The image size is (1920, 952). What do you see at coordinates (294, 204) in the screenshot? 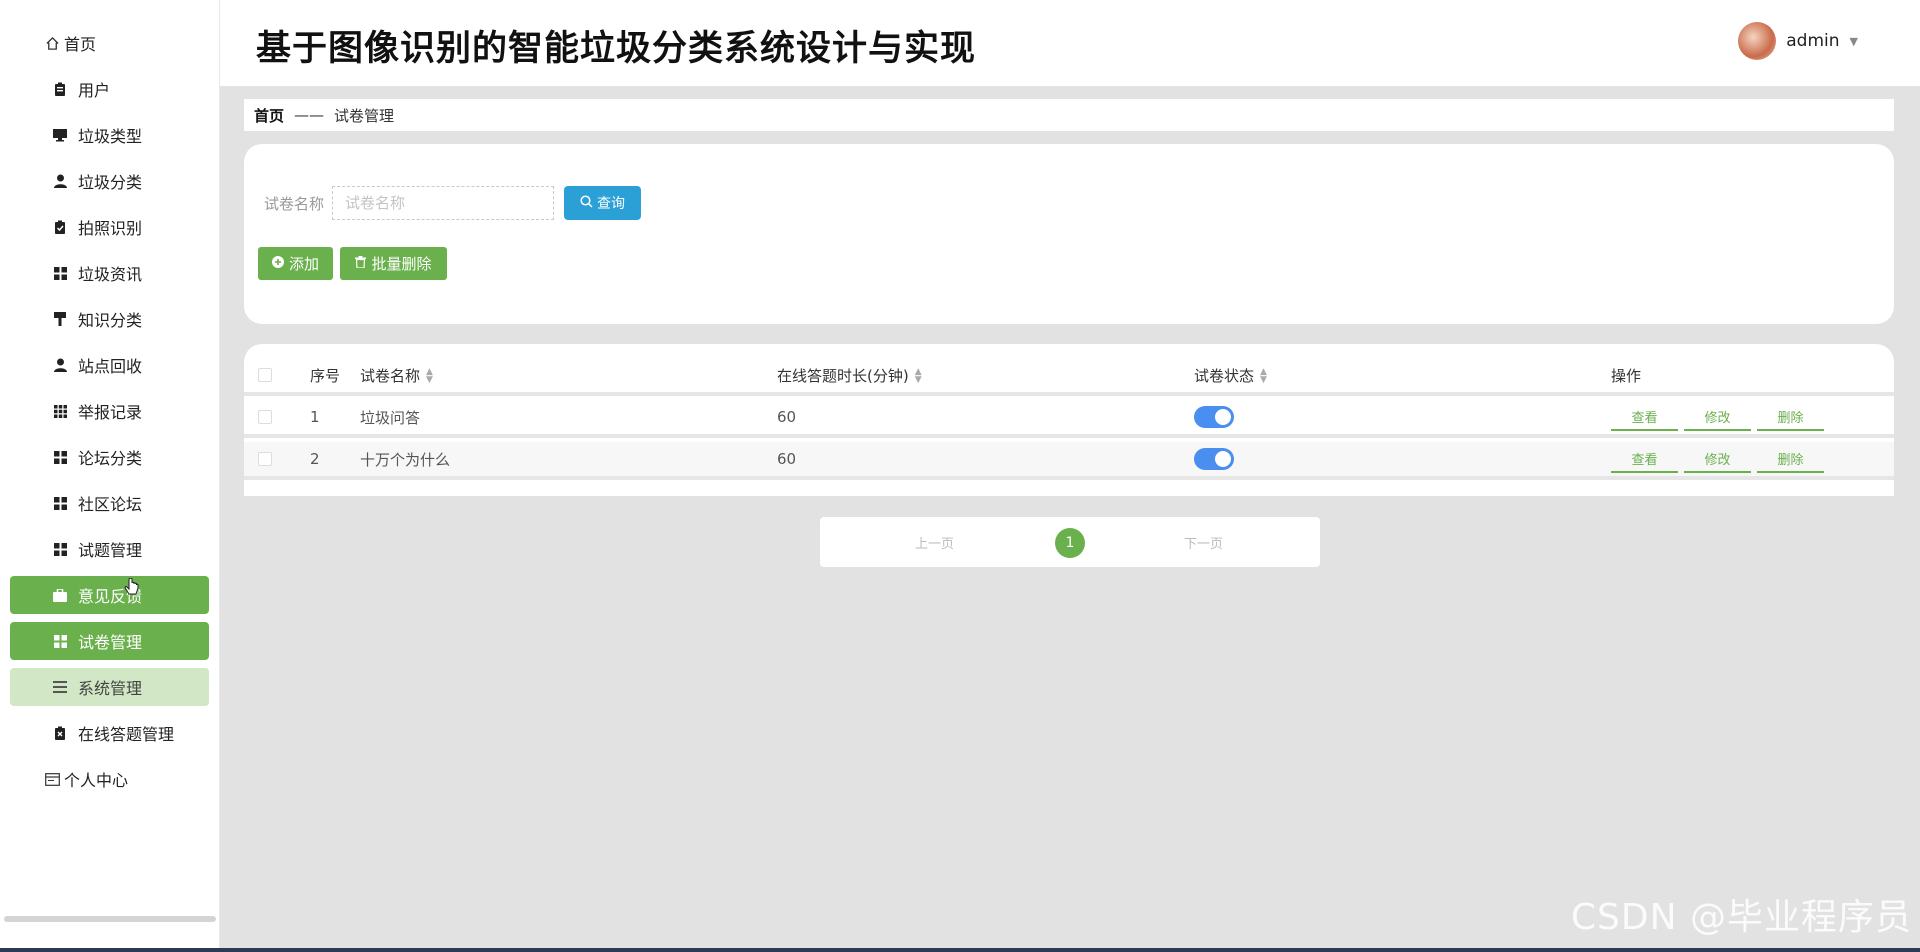
I see `search-label: 试卷名称` at bounding box center [294, 204].